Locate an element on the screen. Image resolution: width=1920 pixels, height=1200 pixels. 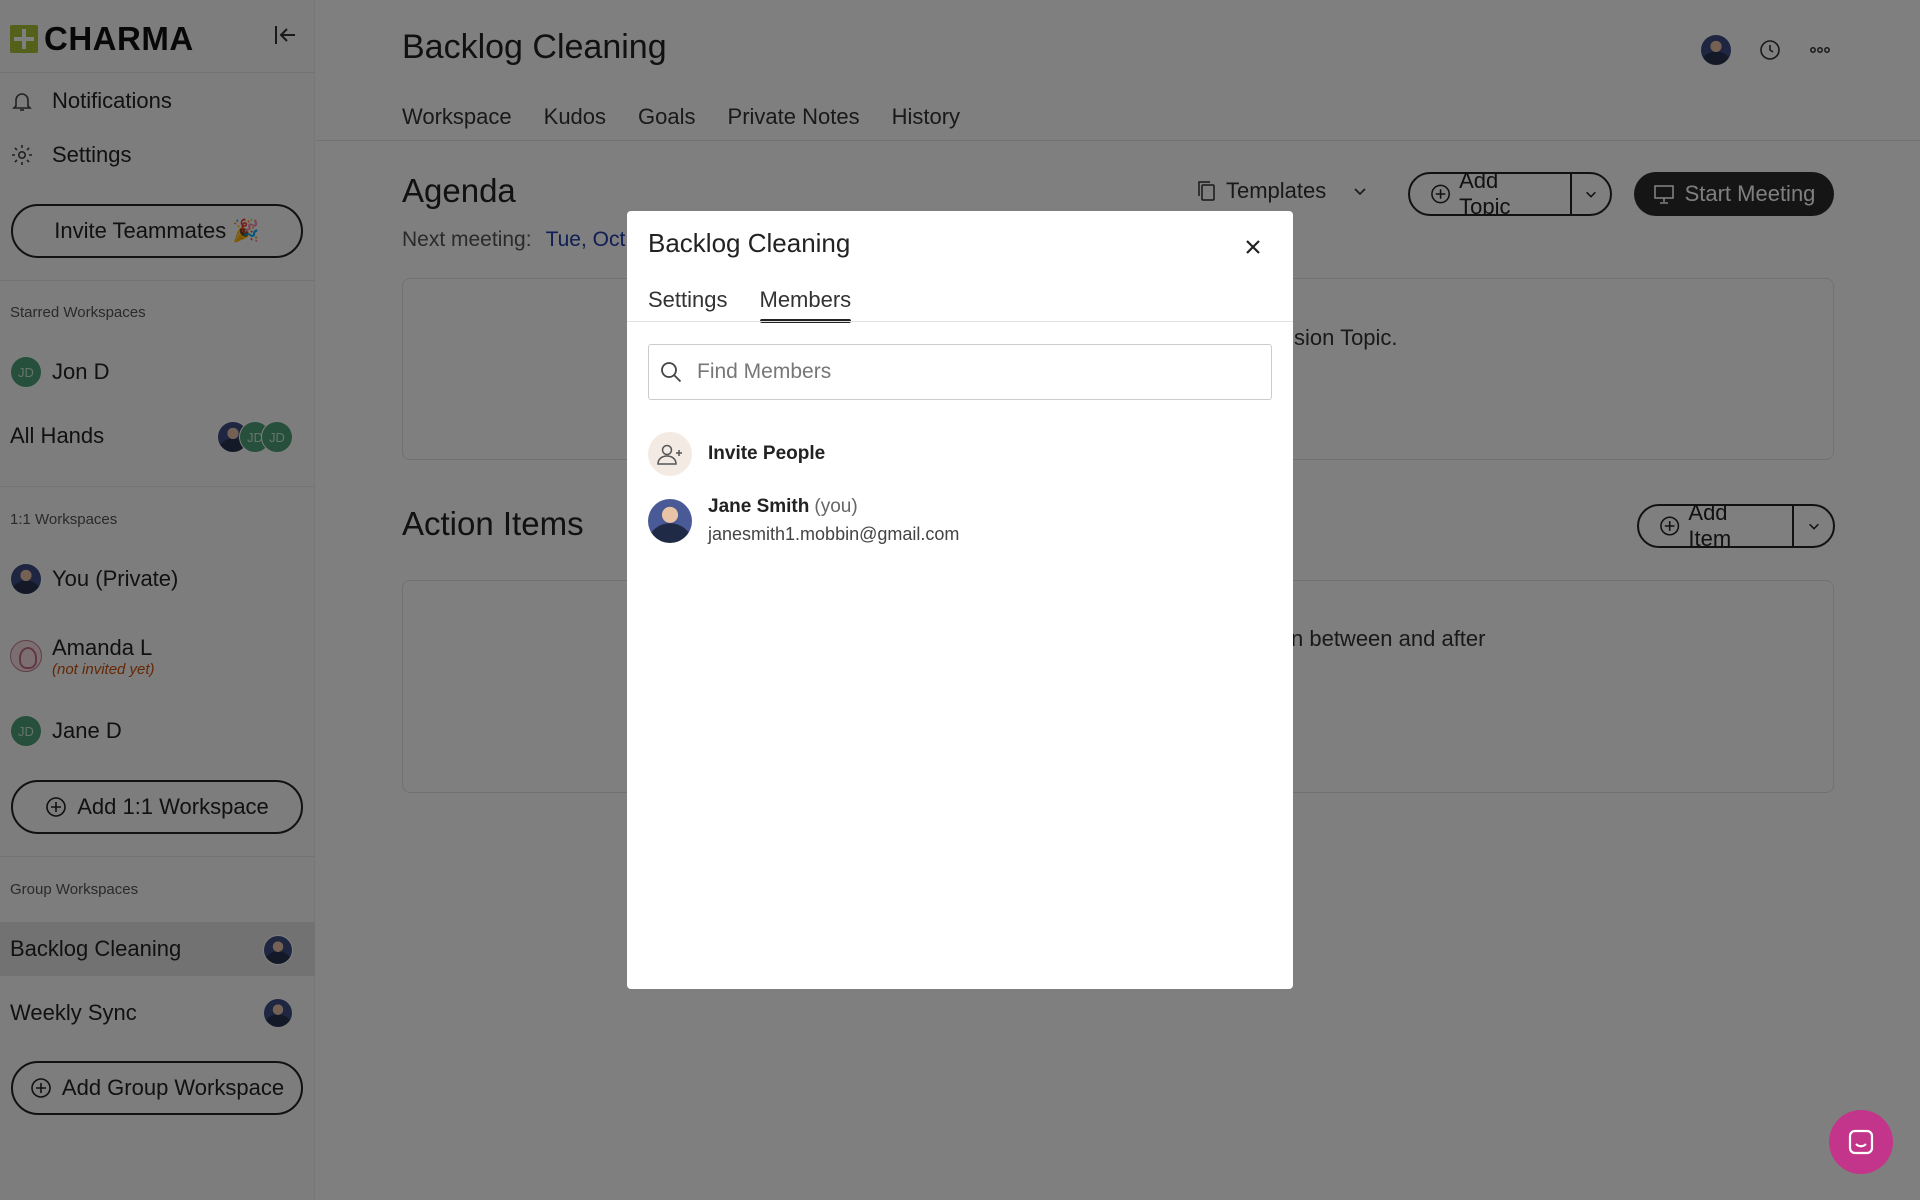
avatar is located at coordinates (670, 520).